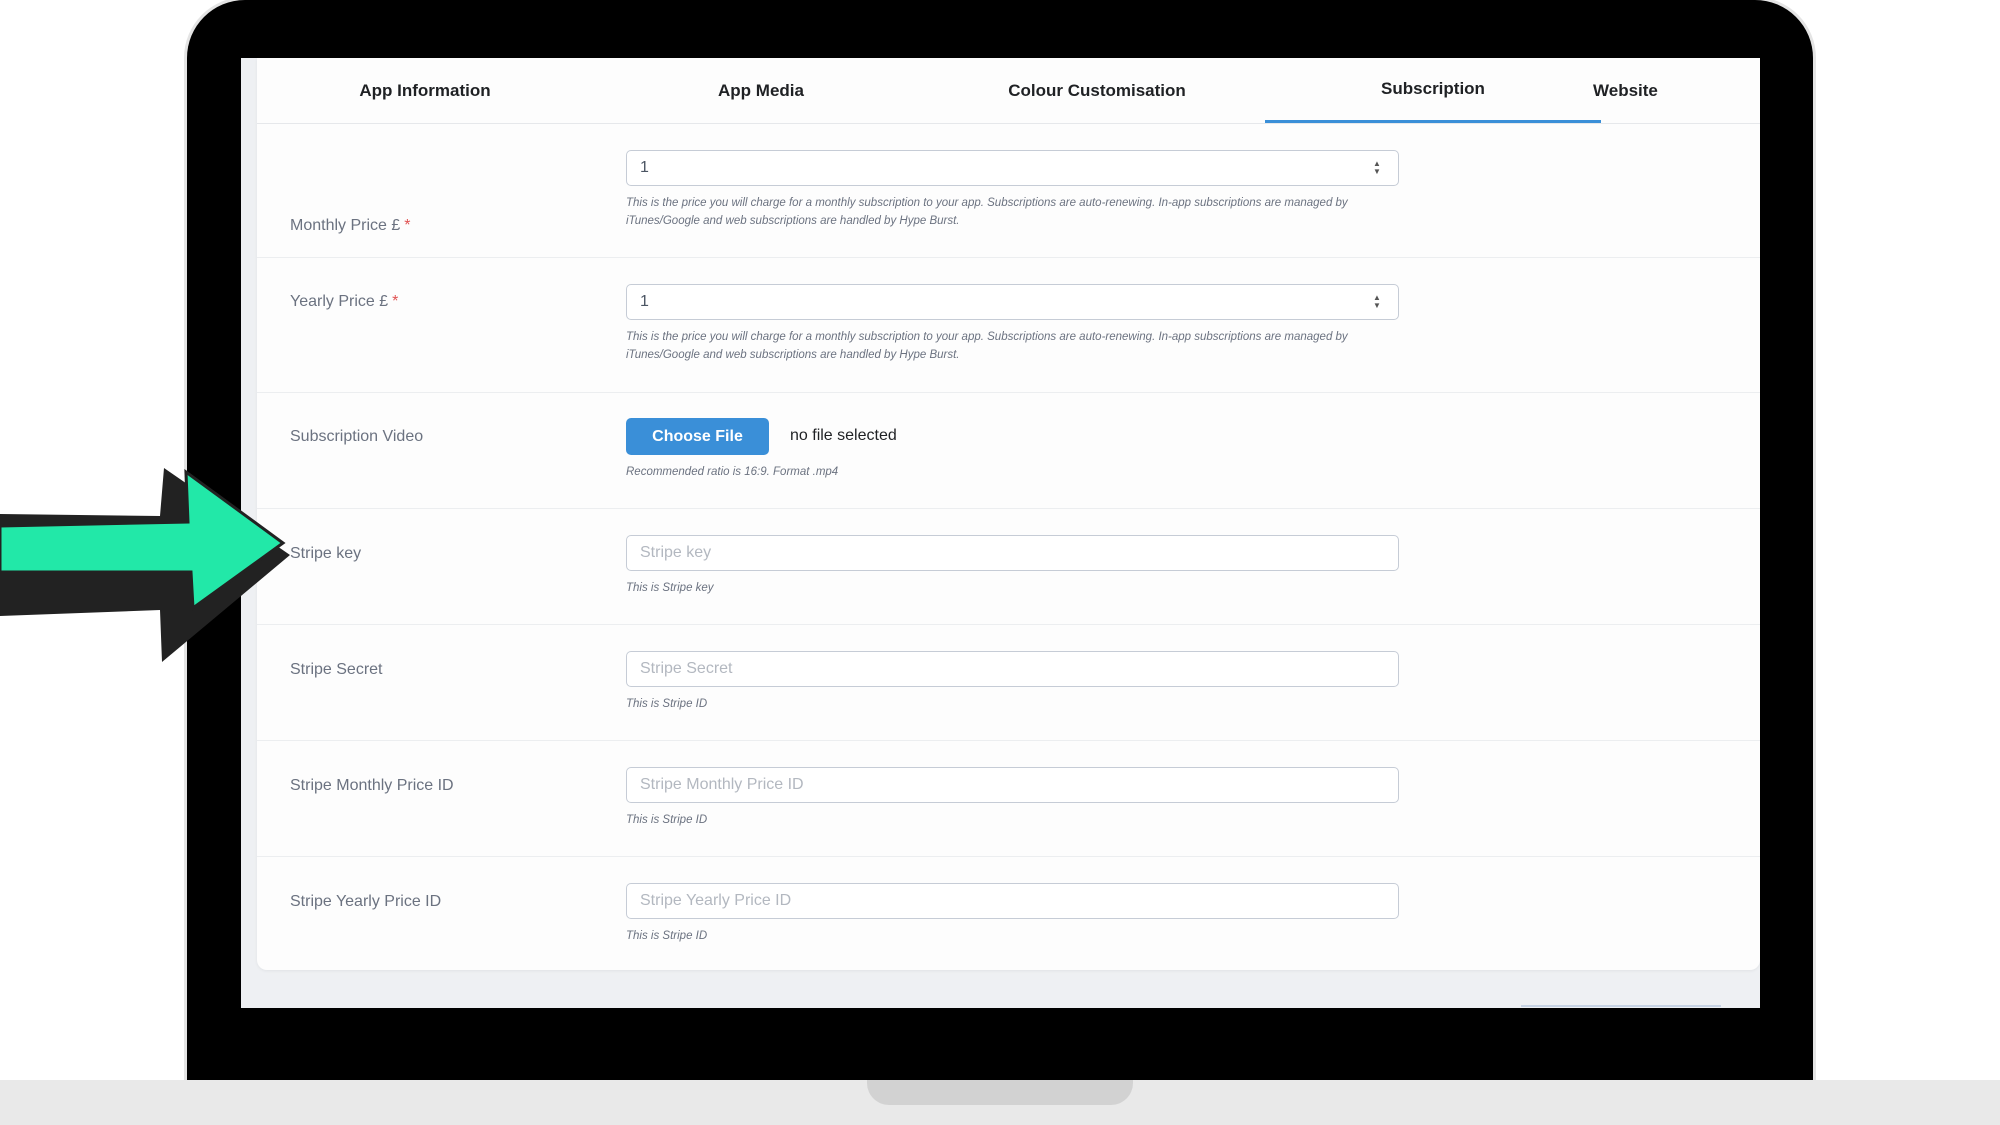 Image resolution: width=2000 pixels, height=1125 pixels. Describe the element at coordinates (1621, 1006) in the screenshot. I see `scroll-hint-line` at that location.